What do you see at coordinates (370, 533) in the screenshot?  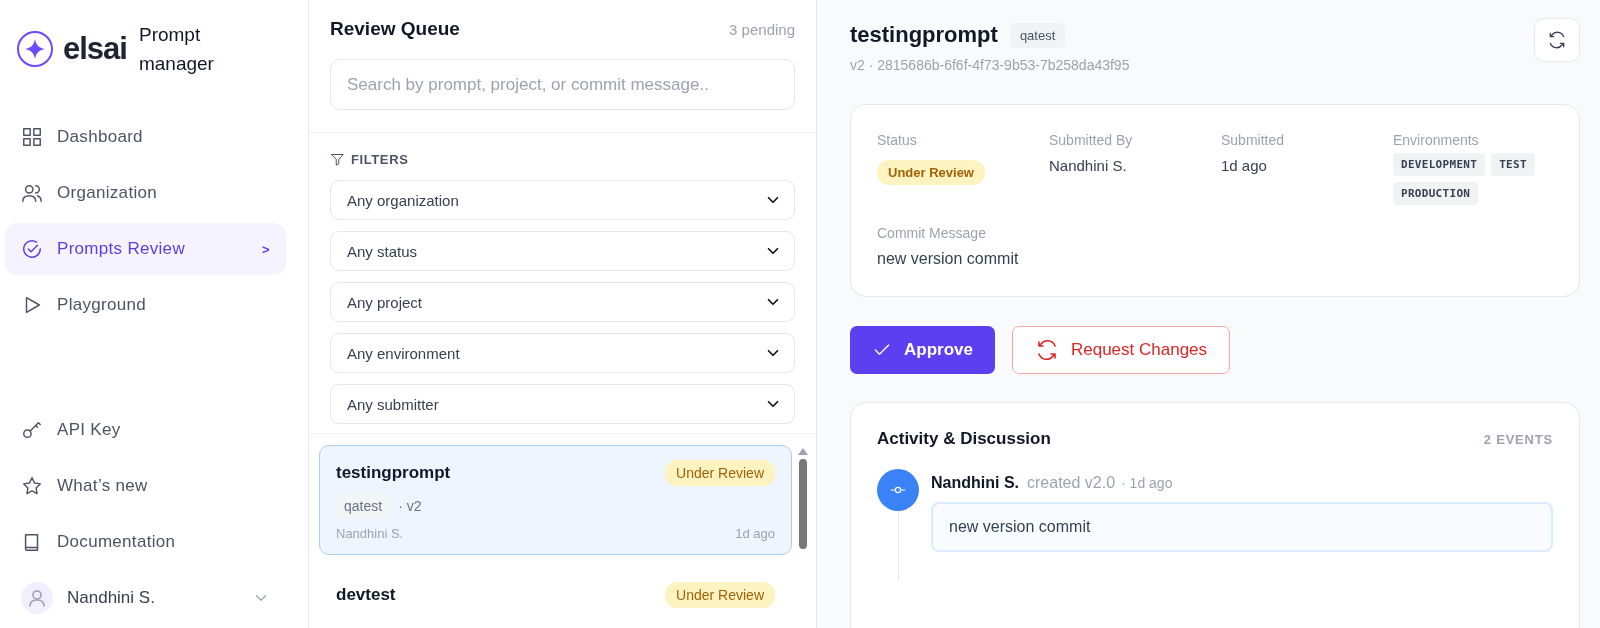 I see `submitter-name: Nandhini S.` at bounding box center [370, 533].